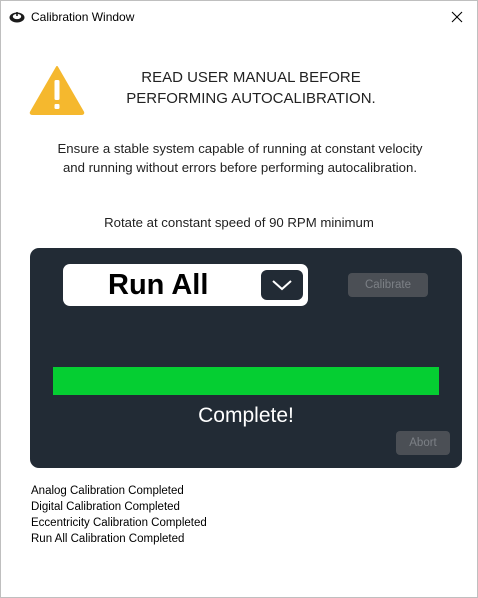 The width and height of the screenshot is (478, 598). Describe the element at coordinates (17, 17) in the screenshot. I see `app-icon` at that location.